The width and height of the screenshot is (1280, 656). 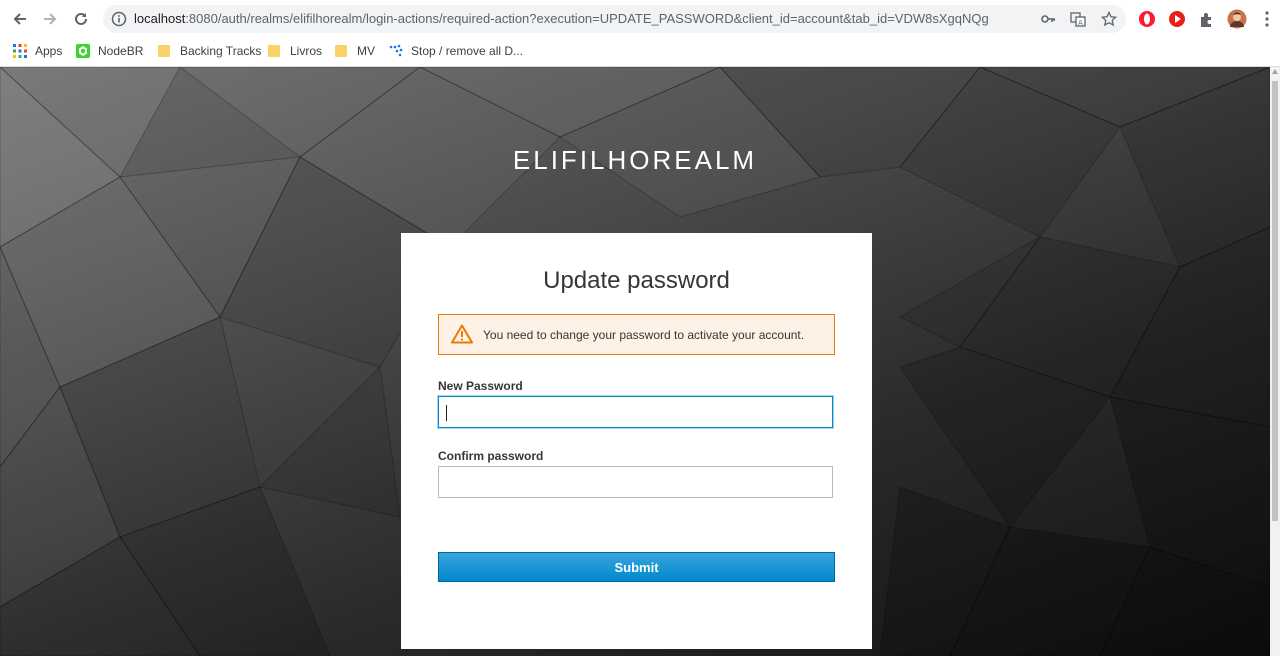 I want to click on forward-arrow-icon, so click(x=50, y=19).